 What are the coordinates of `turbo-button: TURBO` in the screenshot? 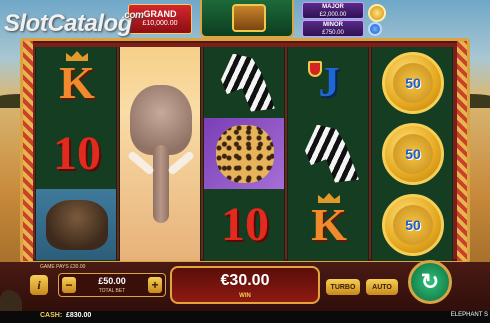 It's located at (343, 287).